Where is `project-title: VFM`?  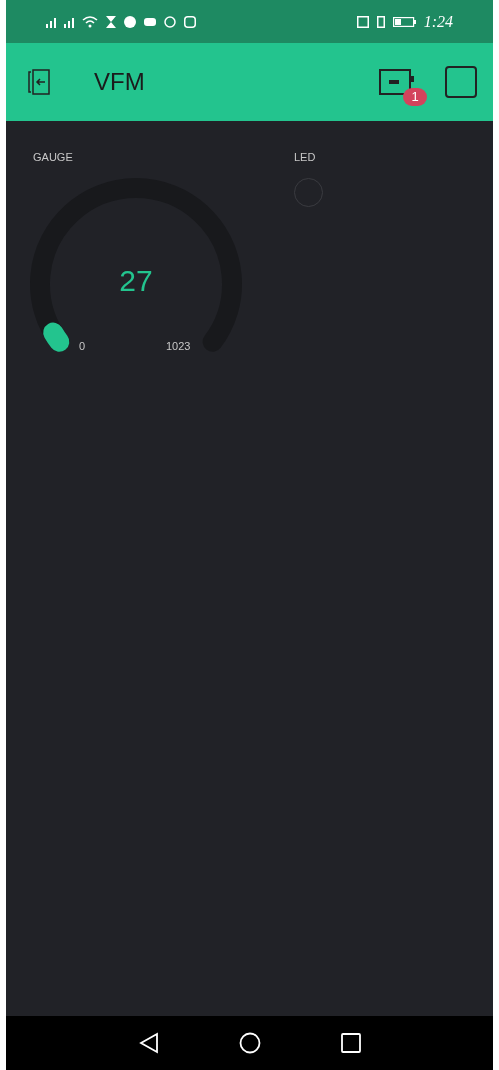
project-title: VFM is located at coordinates (120, 82).